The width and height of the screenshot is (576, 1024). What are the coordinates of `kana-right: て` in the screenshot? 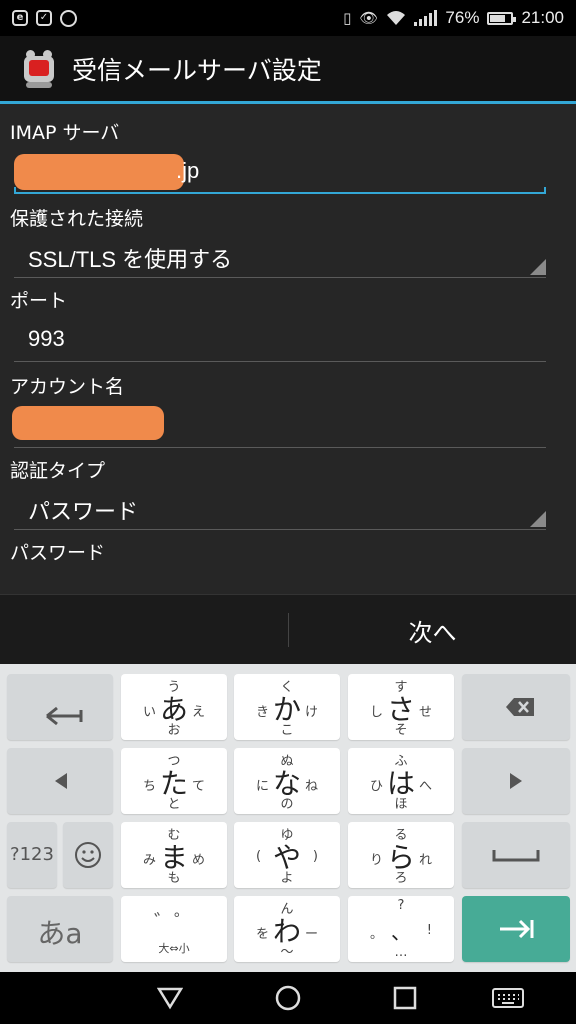 It's located at (198, 786).